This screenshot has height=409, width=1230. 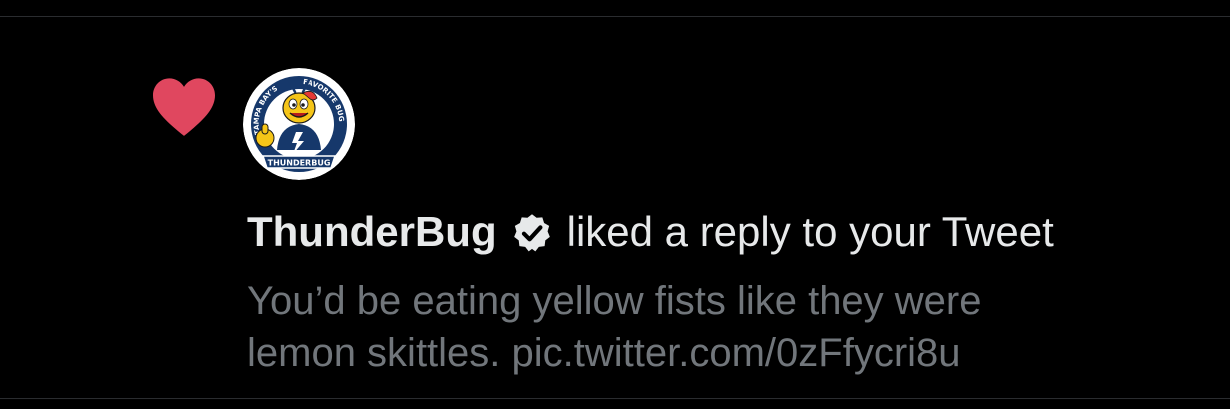 I want to click on thunderbug-avatar-image: TAMPA BAY'S FAVORITE BUG, so click(x=299, y=124).